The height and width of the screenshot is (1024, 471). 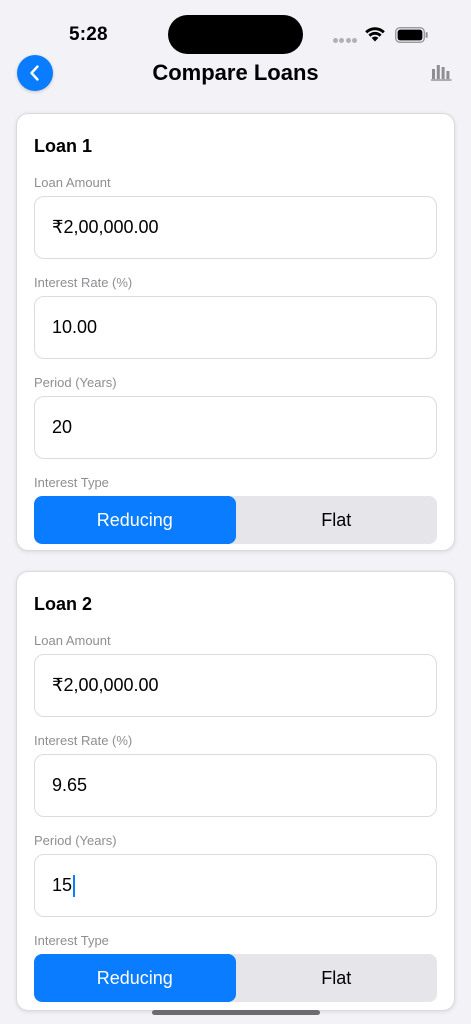 What do you see at coordinates (235, 685) in the screenshot?
I see `loan-2-amount-input: ₹2,00,000.00` at bounding box center [235, 685].